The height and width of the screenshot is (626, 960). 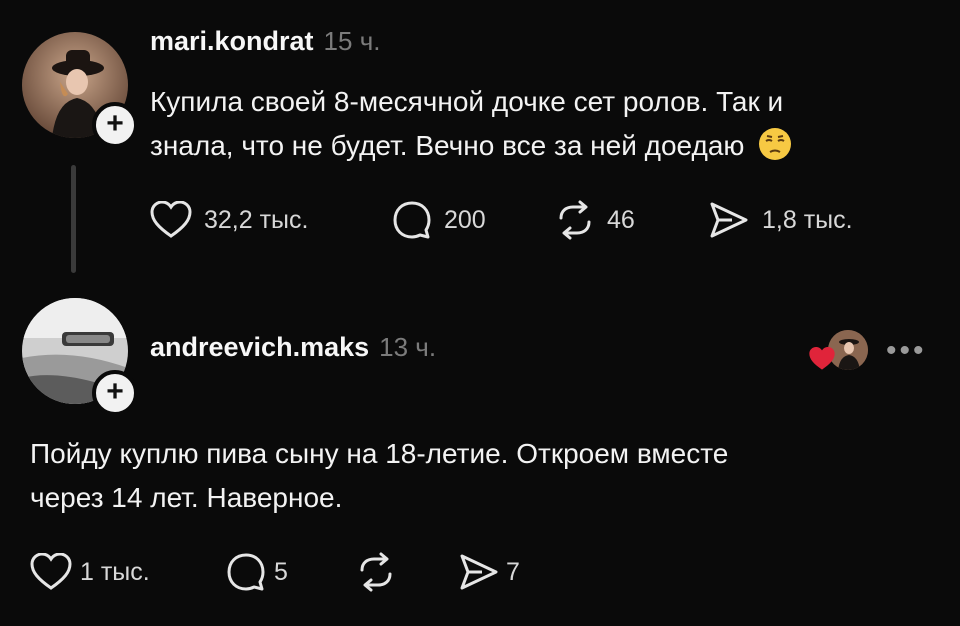 What do you see at coordinates (807, 219) in the screenshot?
I see `share-count: 1,8 тыс.` at bounding box center [807, 219].